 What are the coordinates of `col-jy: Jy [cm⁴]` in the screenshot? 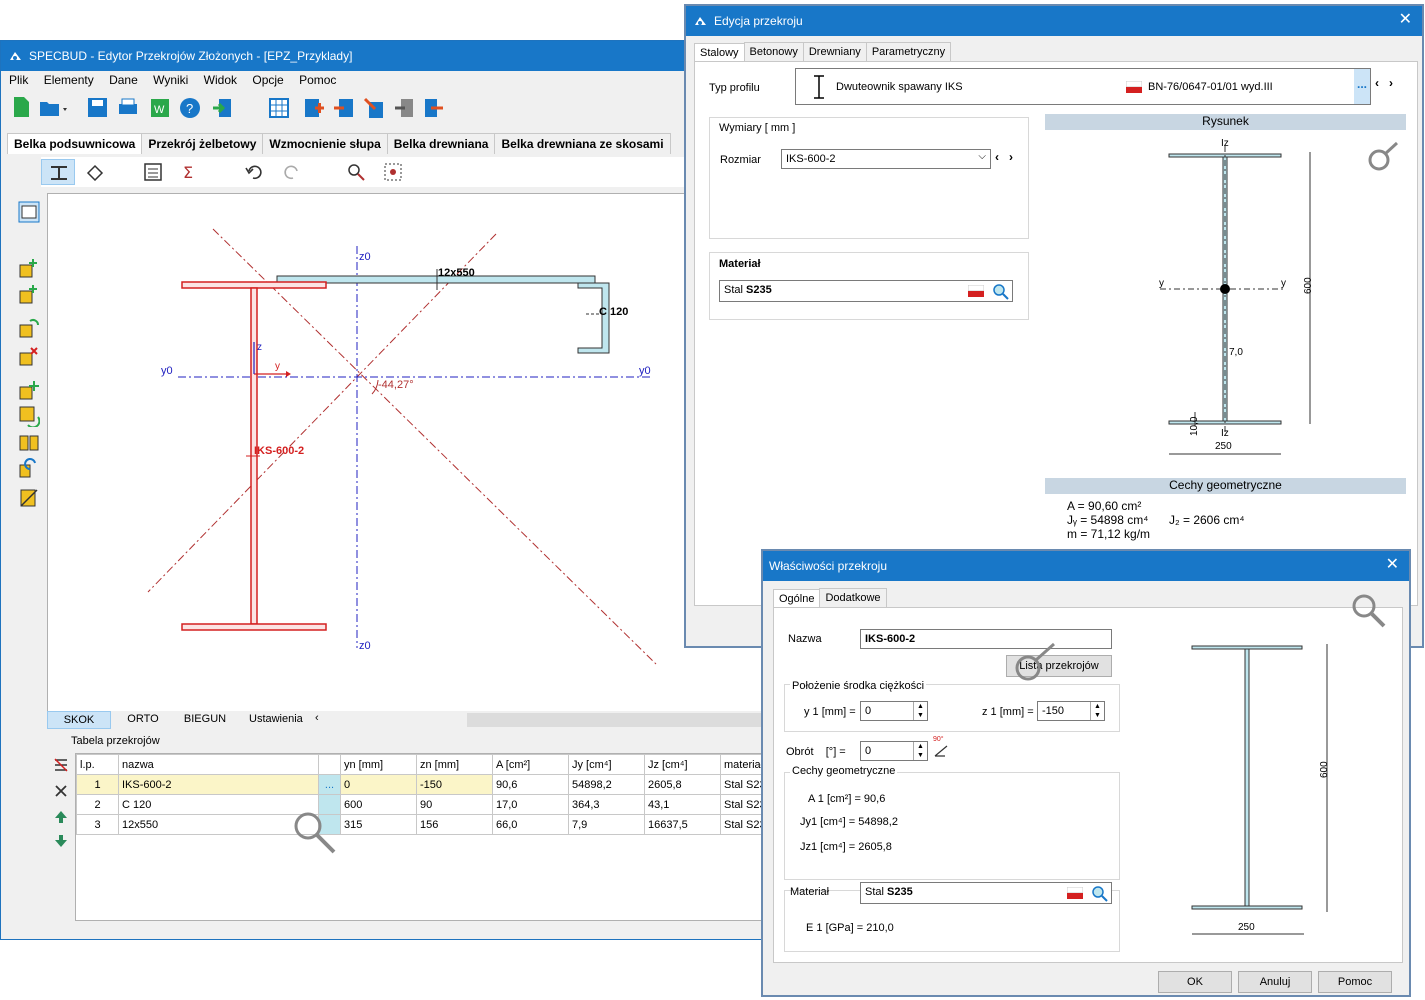 It's located at (606, 764).